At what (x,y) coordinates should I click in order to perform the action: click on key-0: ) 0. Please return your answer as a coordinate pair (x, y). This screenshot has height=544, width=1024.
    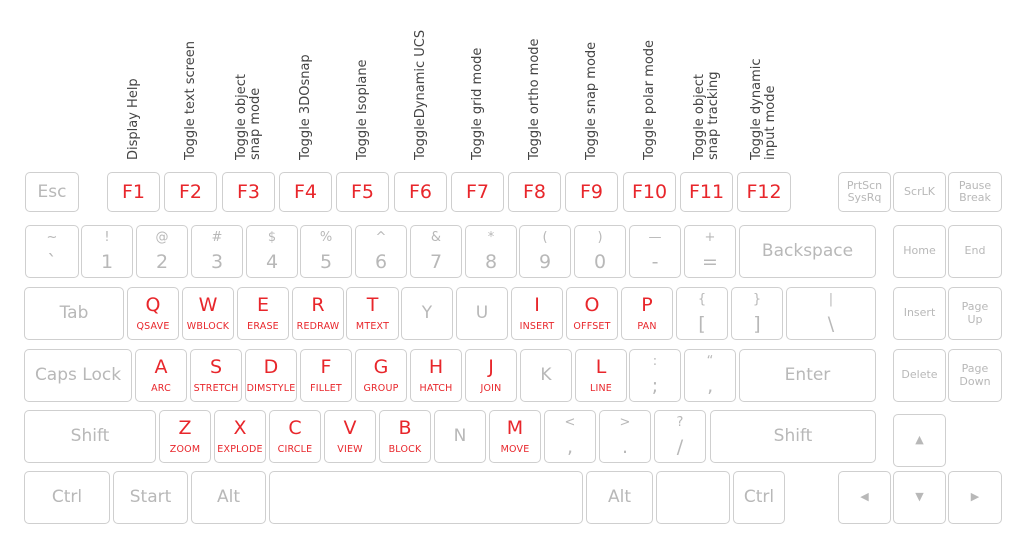
    Looking at the image, I should click on (600, 251).